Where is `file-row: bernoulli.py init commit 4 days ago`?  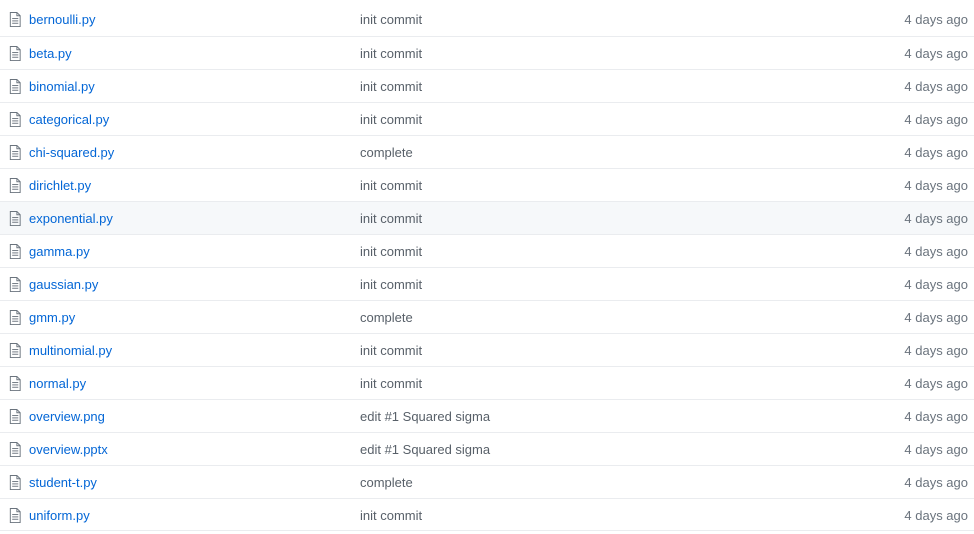 file-row: bernoulli.py init commit 4 days ago is located at coordinates (487, 19).